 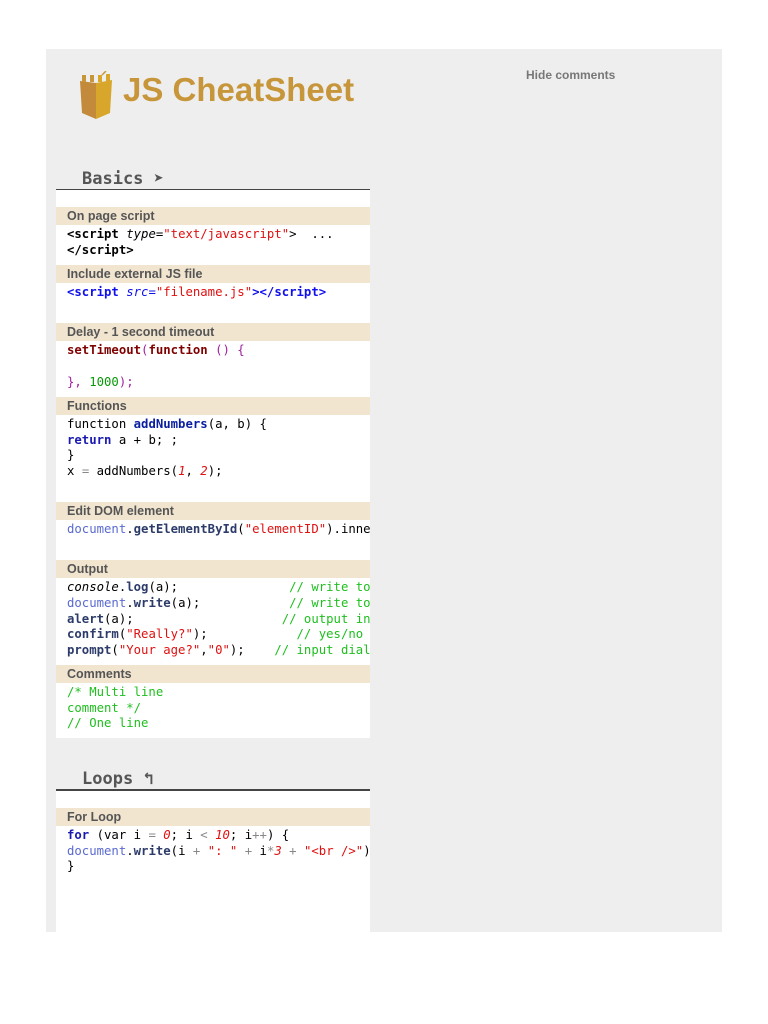 What do you see at coordinates (93, 634) in the screenshot?
I see `code-token: confirm` at bounding box center [93, 634].